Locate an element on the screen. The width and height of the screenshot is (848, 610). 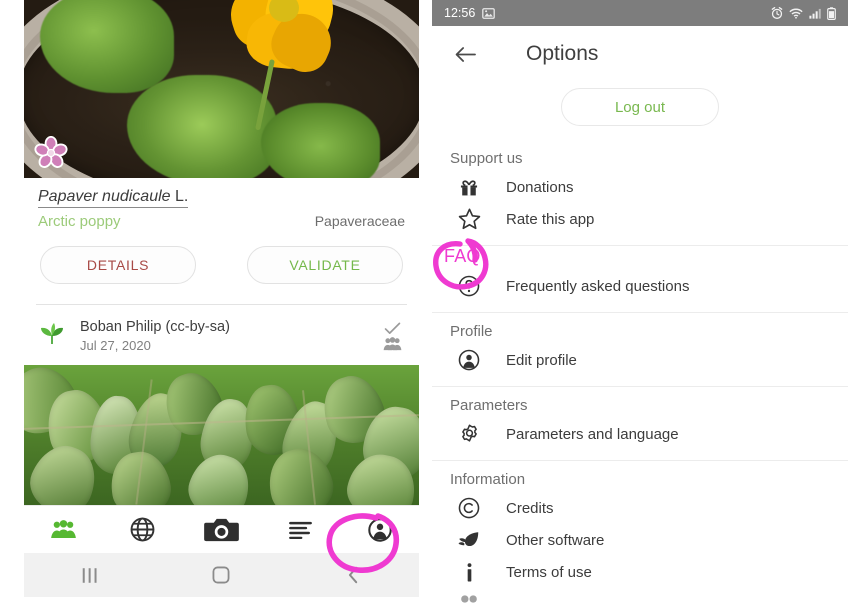
question-circle-icon is located at coordinates (469, 286).